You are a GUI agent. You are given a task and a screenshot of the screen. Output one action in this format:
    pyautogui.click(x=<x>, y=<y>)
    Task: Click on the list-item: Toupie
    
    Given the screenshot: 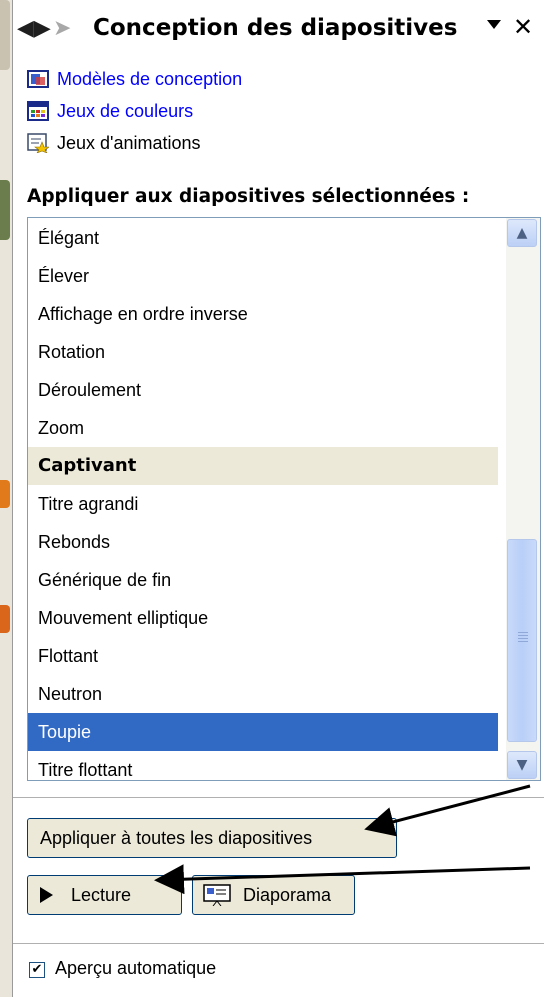 What is the action you would take?
    pyautogui.click(x=263, y=732)
    